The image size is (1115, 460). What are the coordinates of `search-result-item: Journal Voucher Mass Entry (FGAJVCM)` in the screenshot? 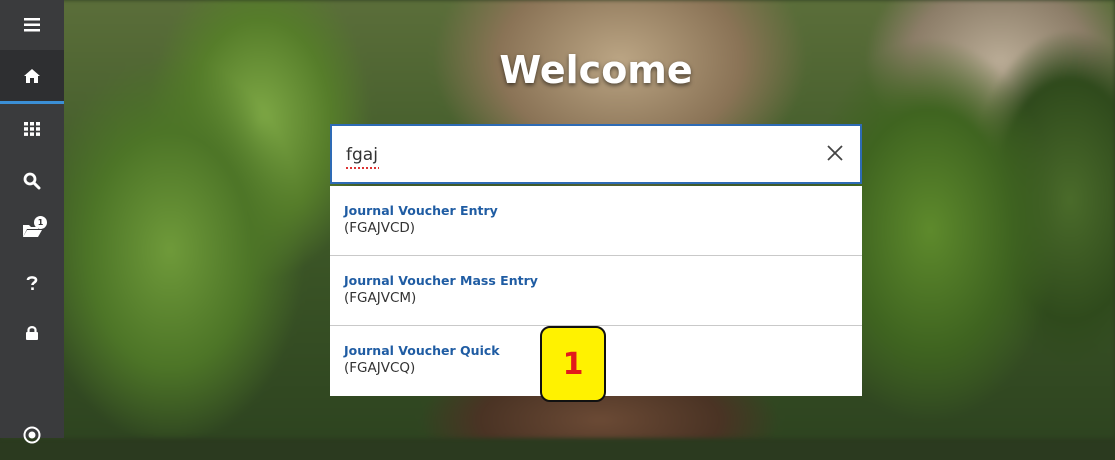 It's located at (596, 291).